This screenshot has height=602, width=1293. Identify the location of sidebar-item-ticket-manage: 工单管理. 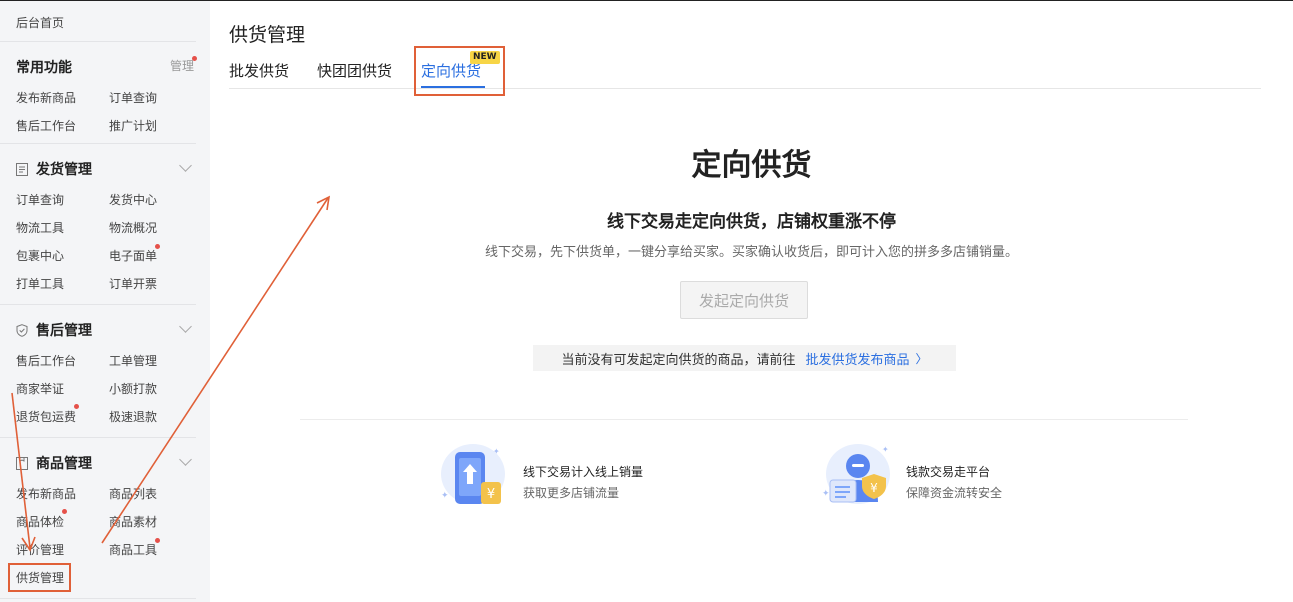
(133, 360).